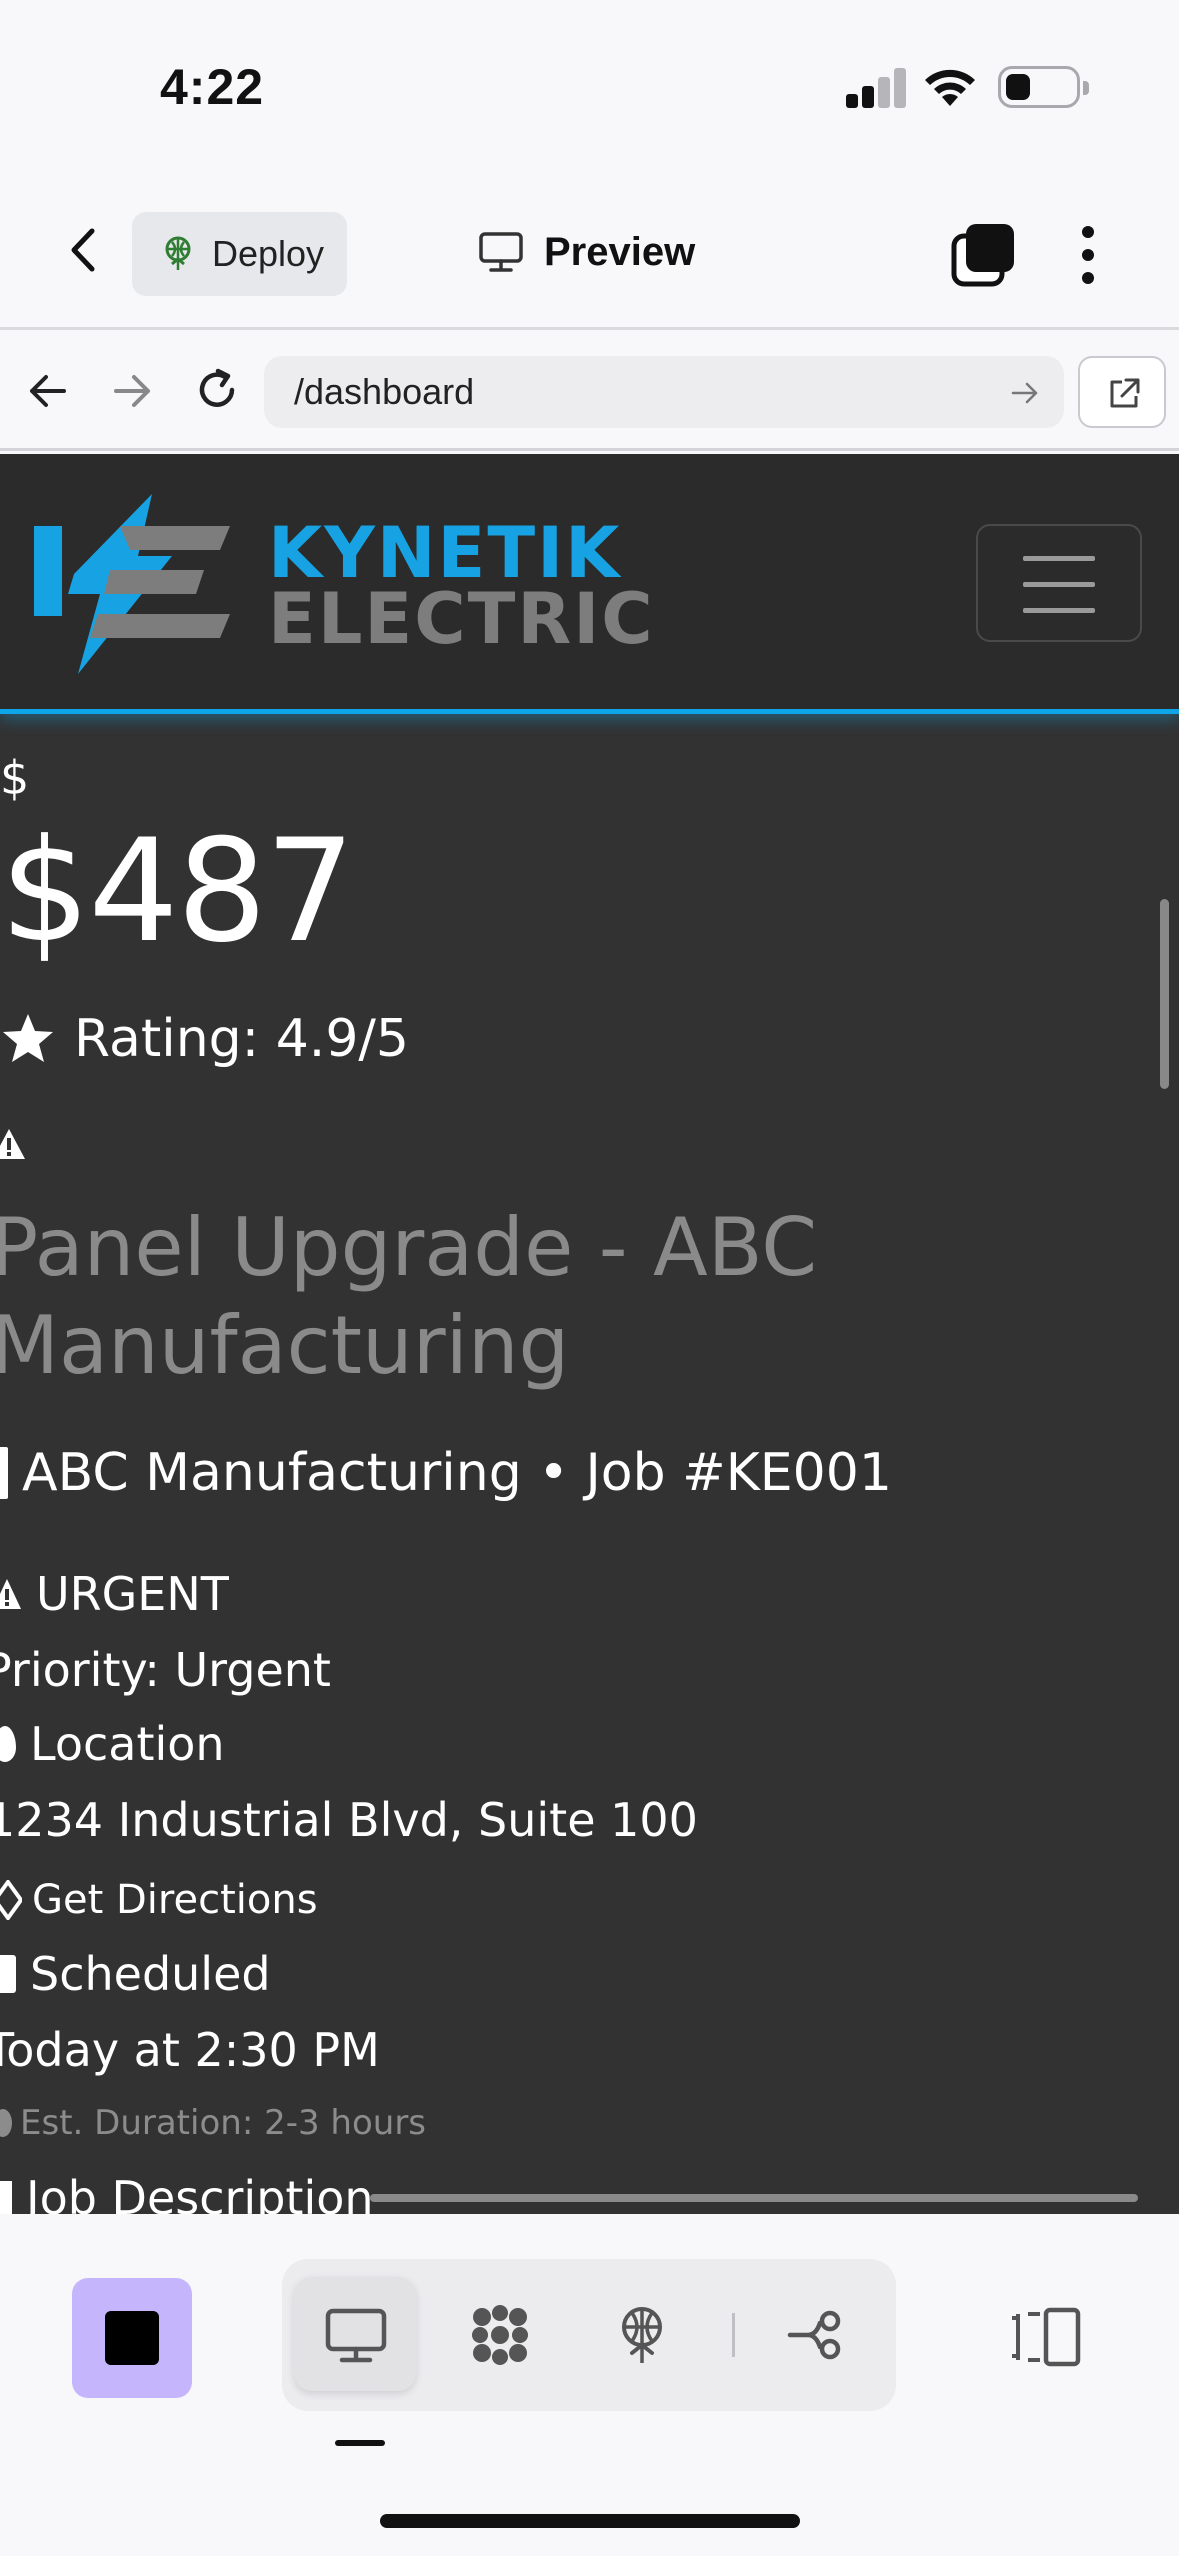 The height and width of the screenshot is (2556, 1179). I want to click on job-amount: $487, so click(177, 891).